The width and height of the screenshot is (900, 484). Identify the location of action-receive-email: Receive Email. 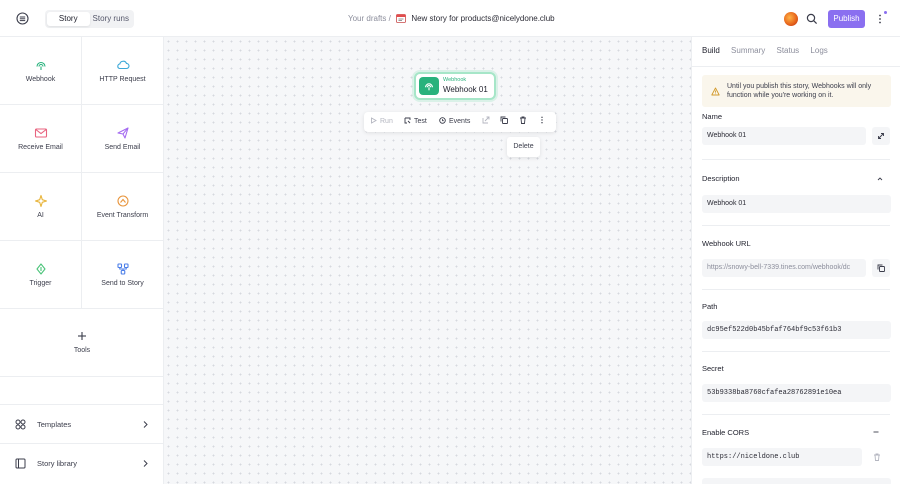
(41, 139).